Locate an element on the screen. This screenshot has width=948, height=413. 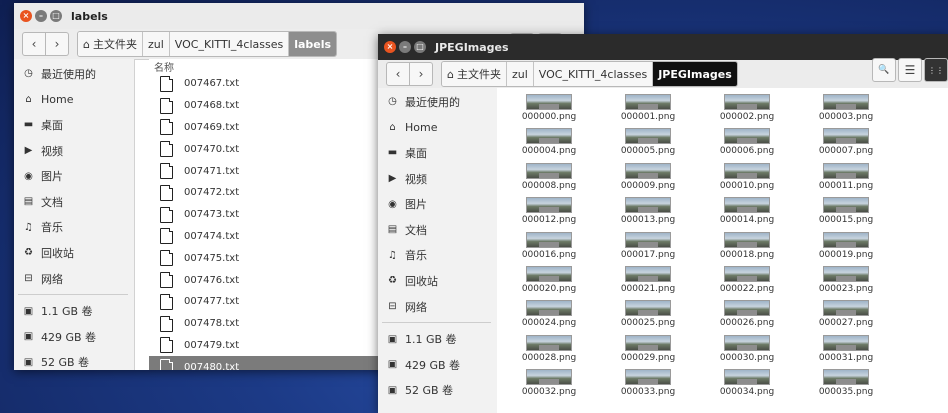
image-item: 000008.png is located at coordinates (549, 179).